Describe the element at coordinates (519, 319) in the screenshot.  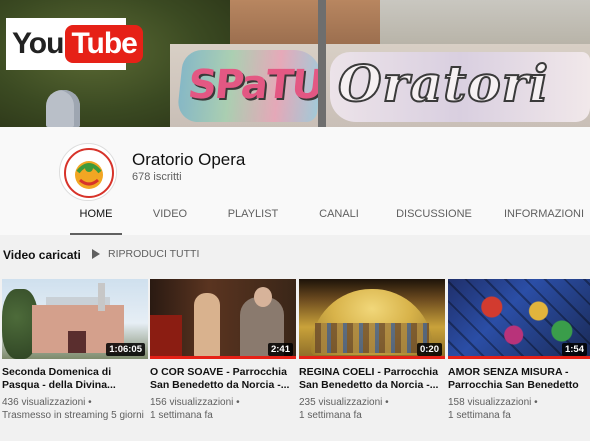
I see `video-thumbnail: 1:54` at that location.